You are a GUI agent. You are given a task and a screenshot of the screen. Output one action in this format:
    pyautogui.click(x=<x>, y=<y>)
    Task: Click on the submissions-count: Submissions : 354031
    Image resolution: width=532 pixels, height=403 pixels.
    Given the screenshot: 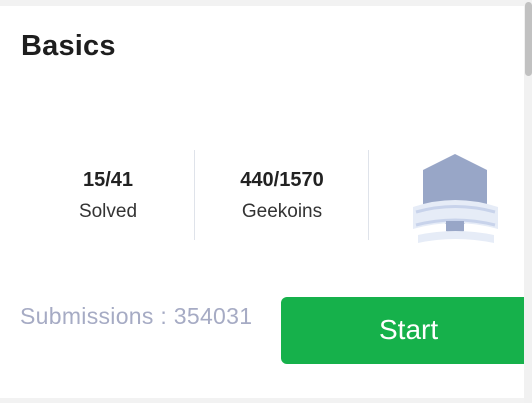 What is the action you would take?
    pyautogui.click(x=136, y=316)
    